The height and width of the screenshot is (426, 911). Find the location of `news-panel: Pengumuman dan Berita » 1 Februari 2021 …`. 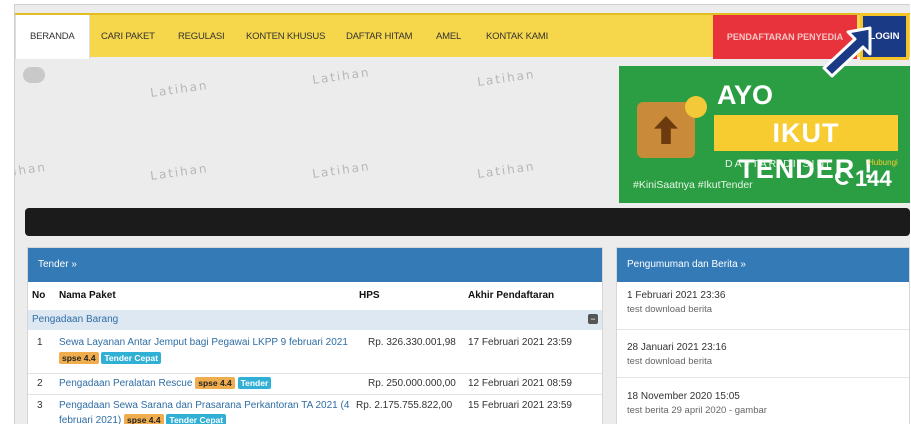

news-panel: Pengumuman dan Berita » 1 Februari 2021 … is located at coordinates (763, 335).